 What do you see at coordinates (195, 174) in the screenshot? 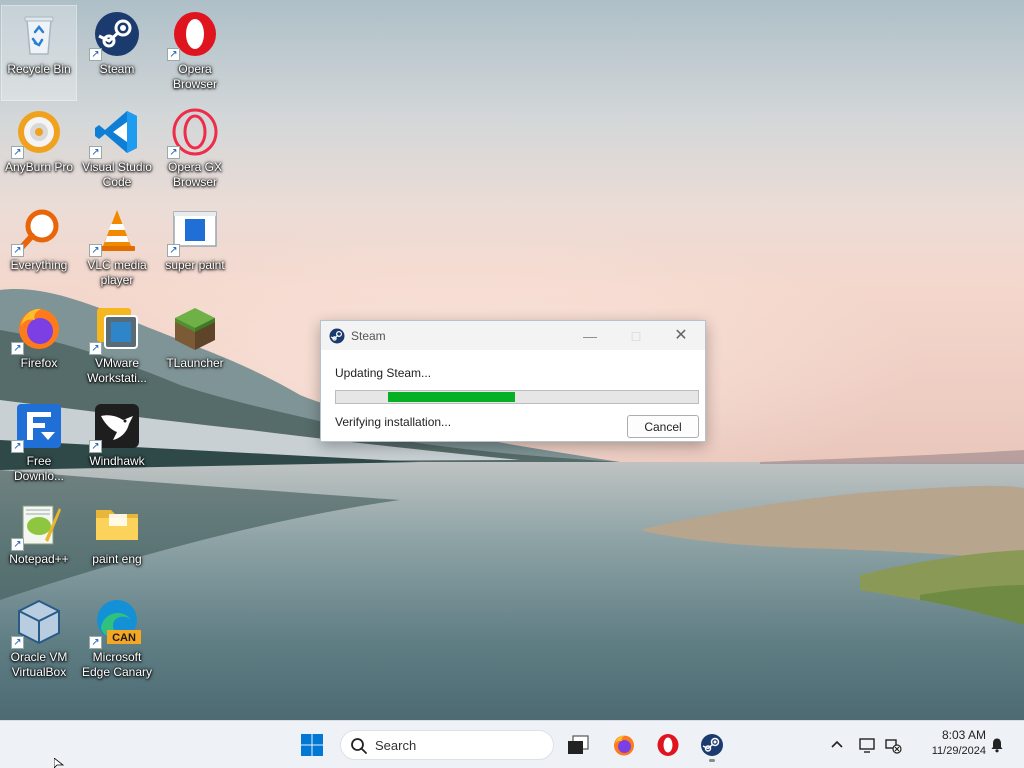
I see `desktop-icon-label: Opera GX Browser` at bounding box center [195, 174].